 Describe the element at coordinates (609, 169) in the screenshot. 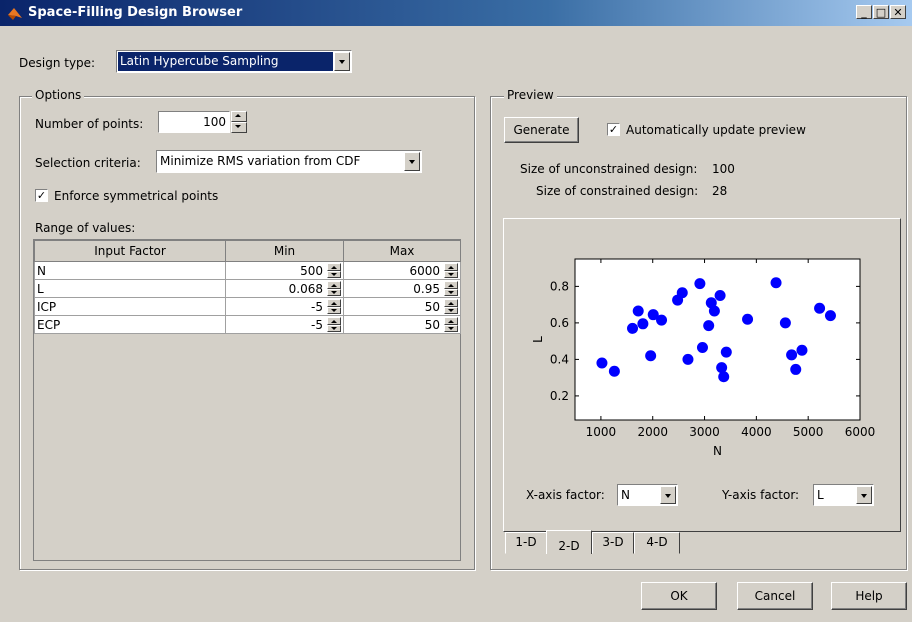

I see `unconstrained-label: Size of unconstrained design:` at that location.